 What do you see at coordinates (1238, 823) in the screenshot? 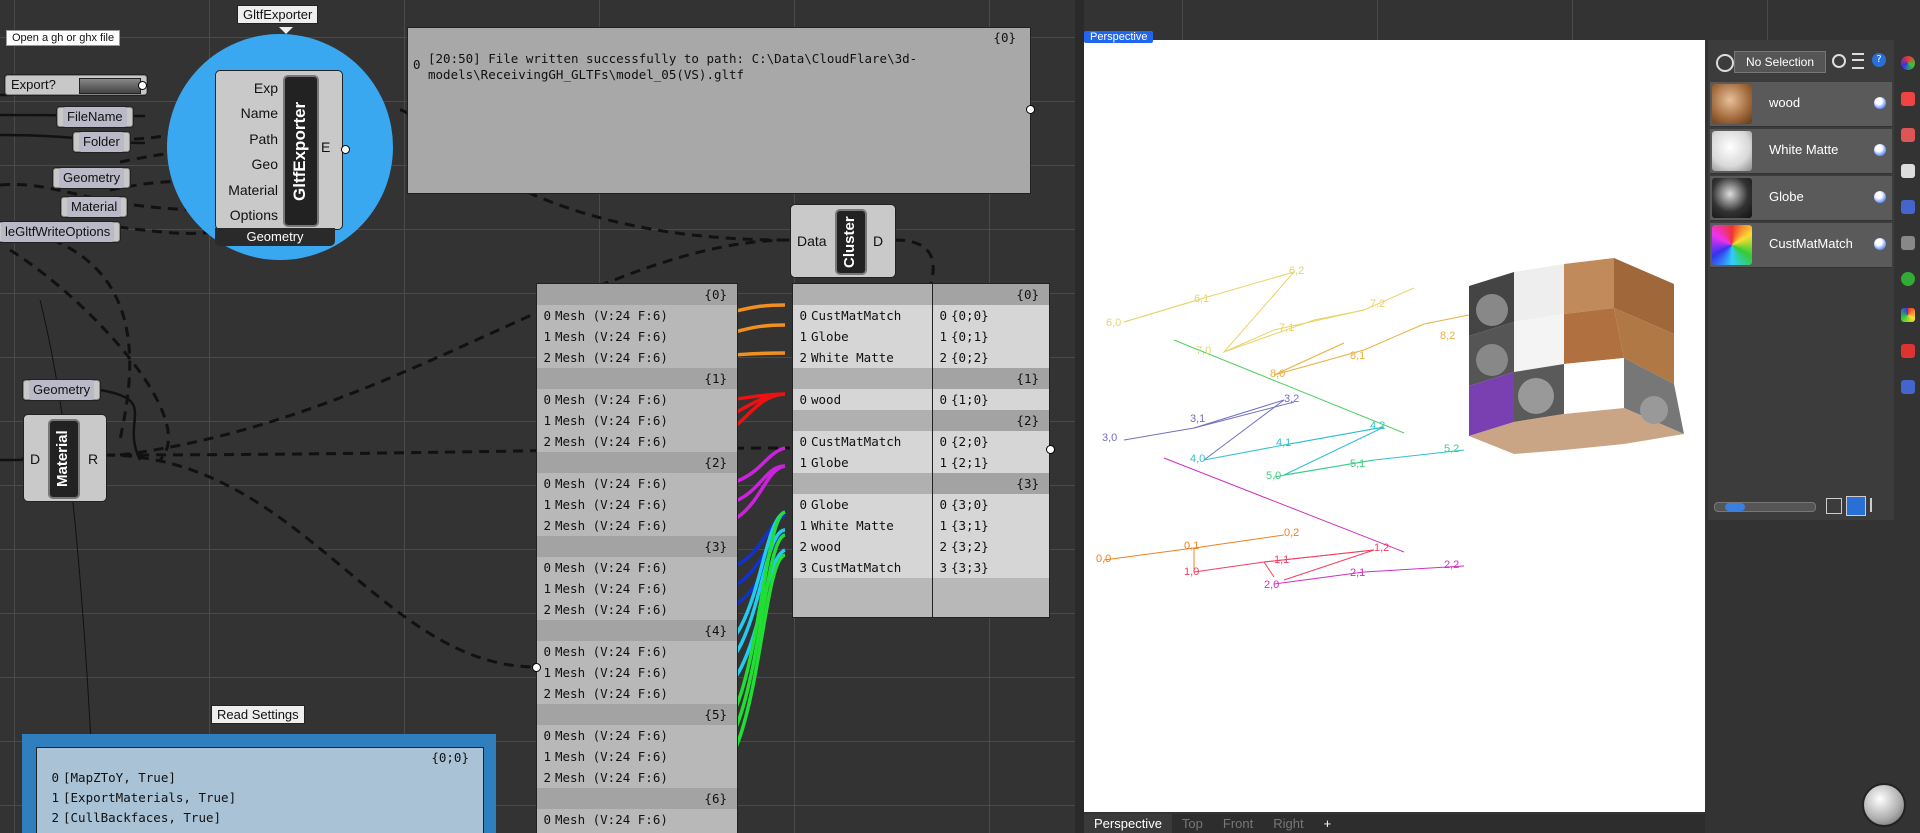
I see `tab-front: Front` at bounding box center [1238, 823].